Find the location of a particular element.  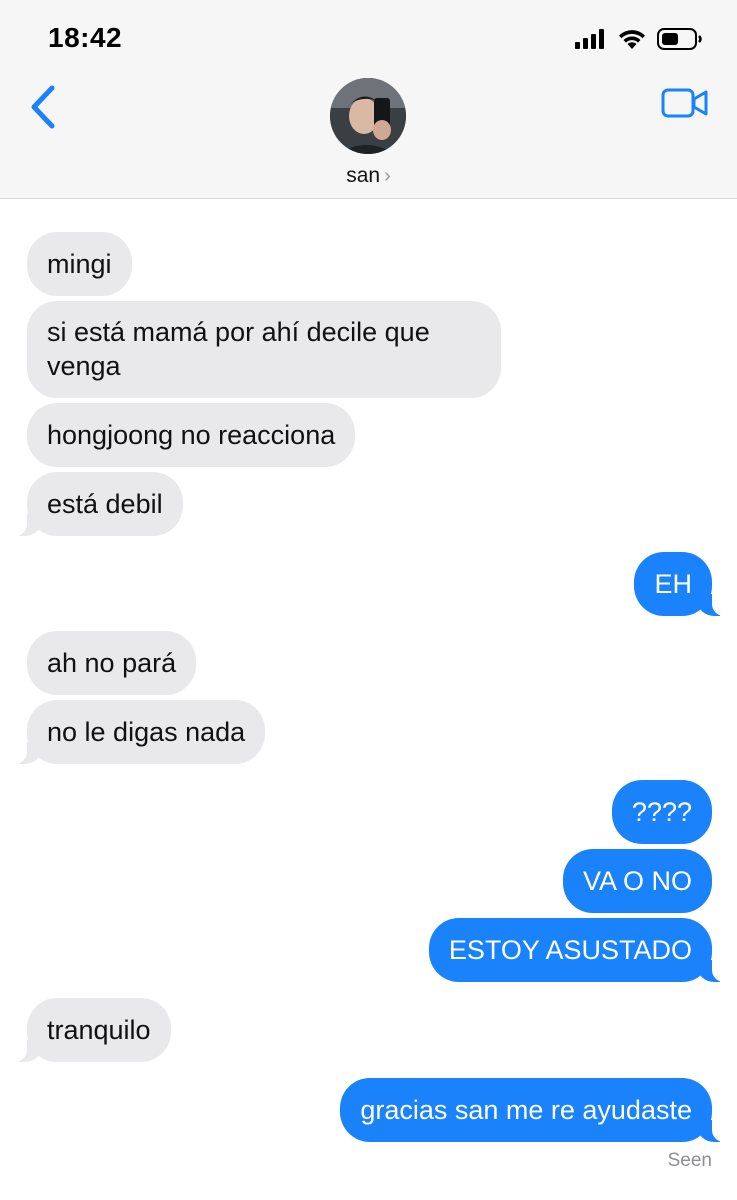

message-text: gracias san me re ayudaste is located at coordinates (526, 1110).